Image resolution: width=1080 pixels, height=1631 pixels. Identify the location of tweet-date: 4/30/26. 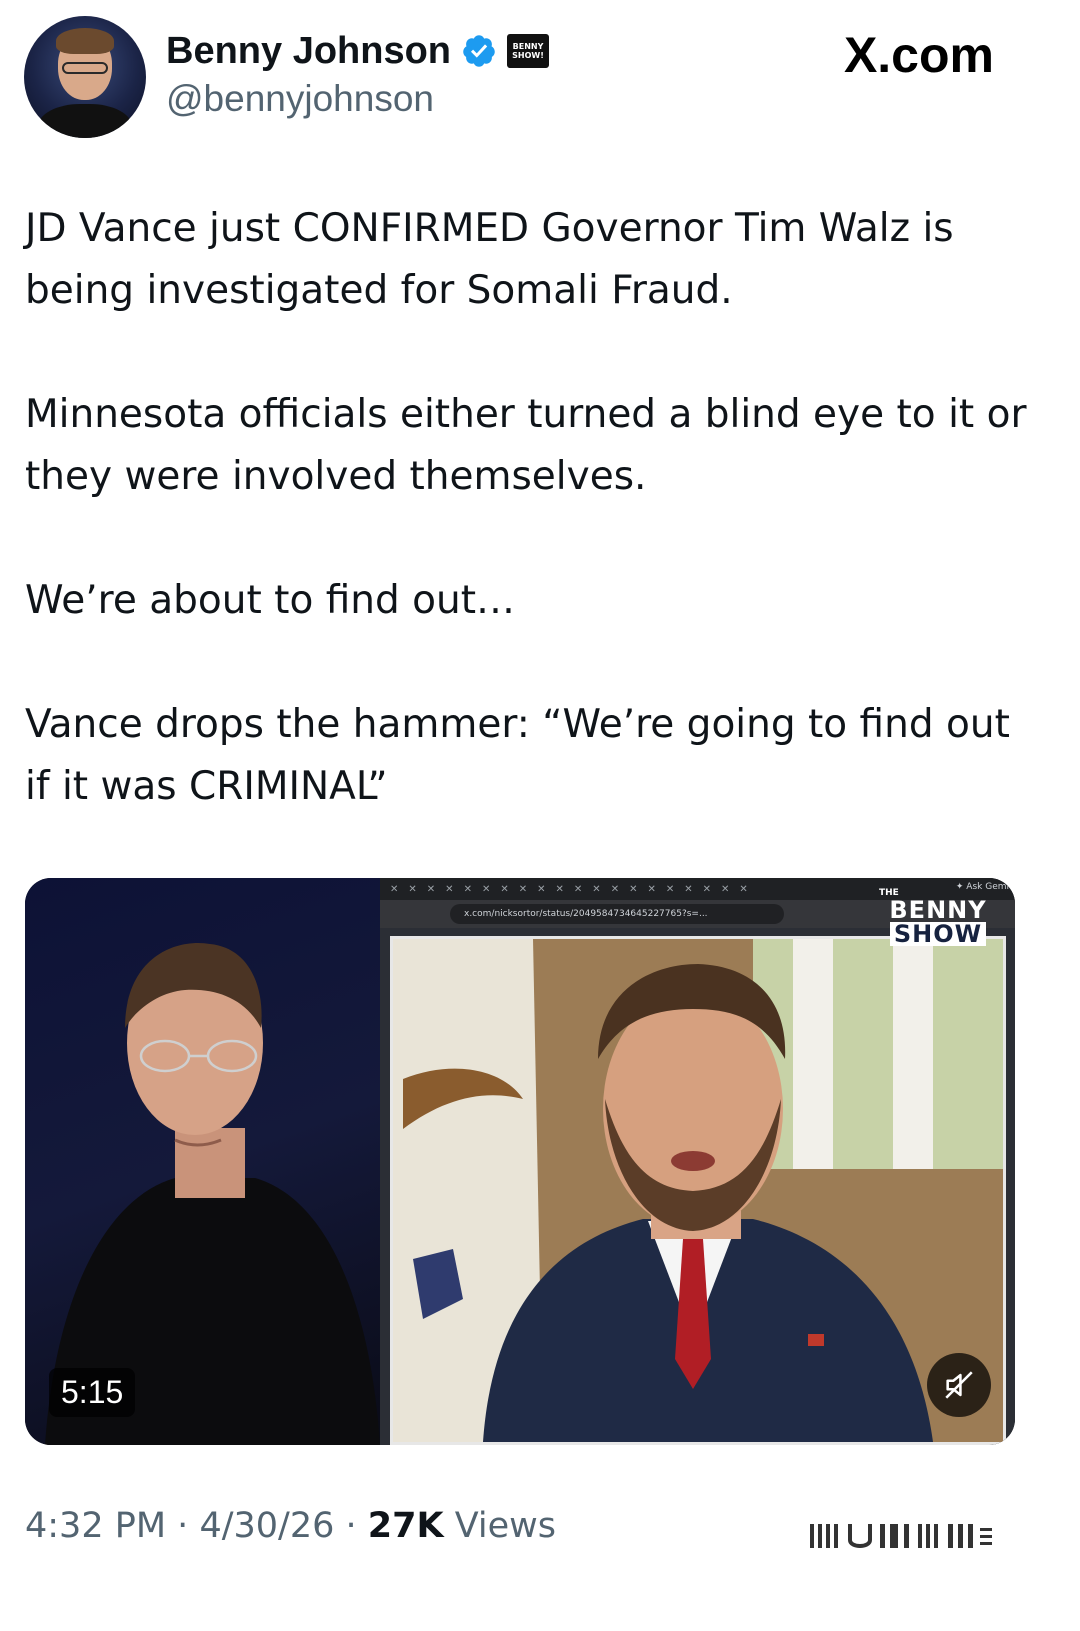
(266, 1526).